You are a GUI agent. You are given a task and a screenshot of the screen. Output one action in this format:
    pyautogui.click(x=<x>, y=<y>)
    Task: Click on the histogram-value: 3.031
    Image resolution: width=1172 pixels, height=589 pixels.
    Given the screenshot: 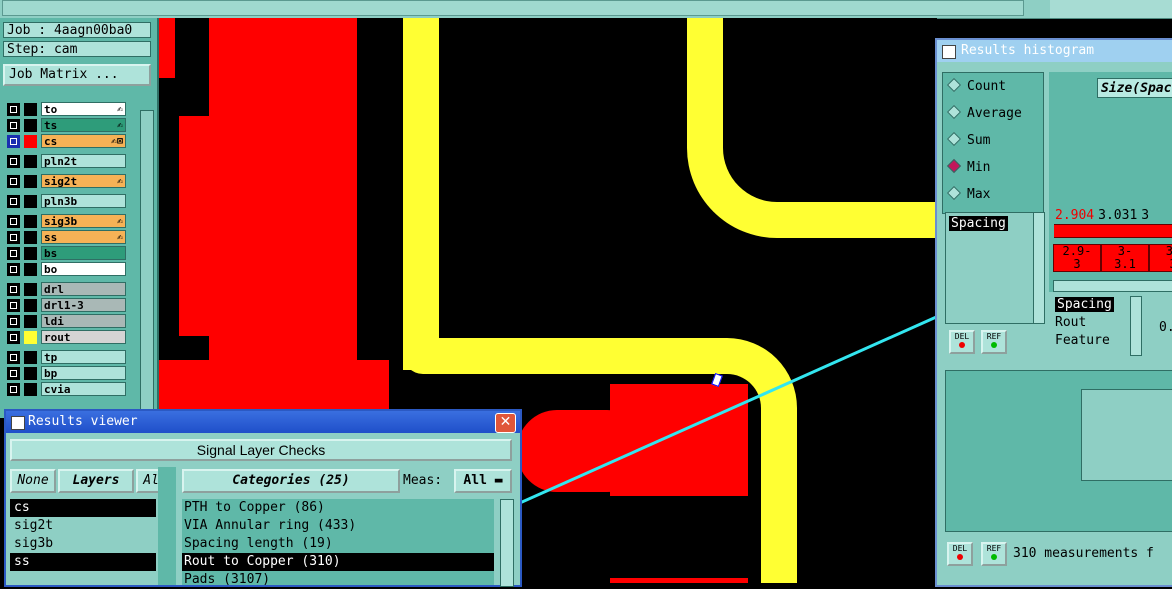 What is the action you would take?
    pyautogui.click(x=1118, y=215)
    